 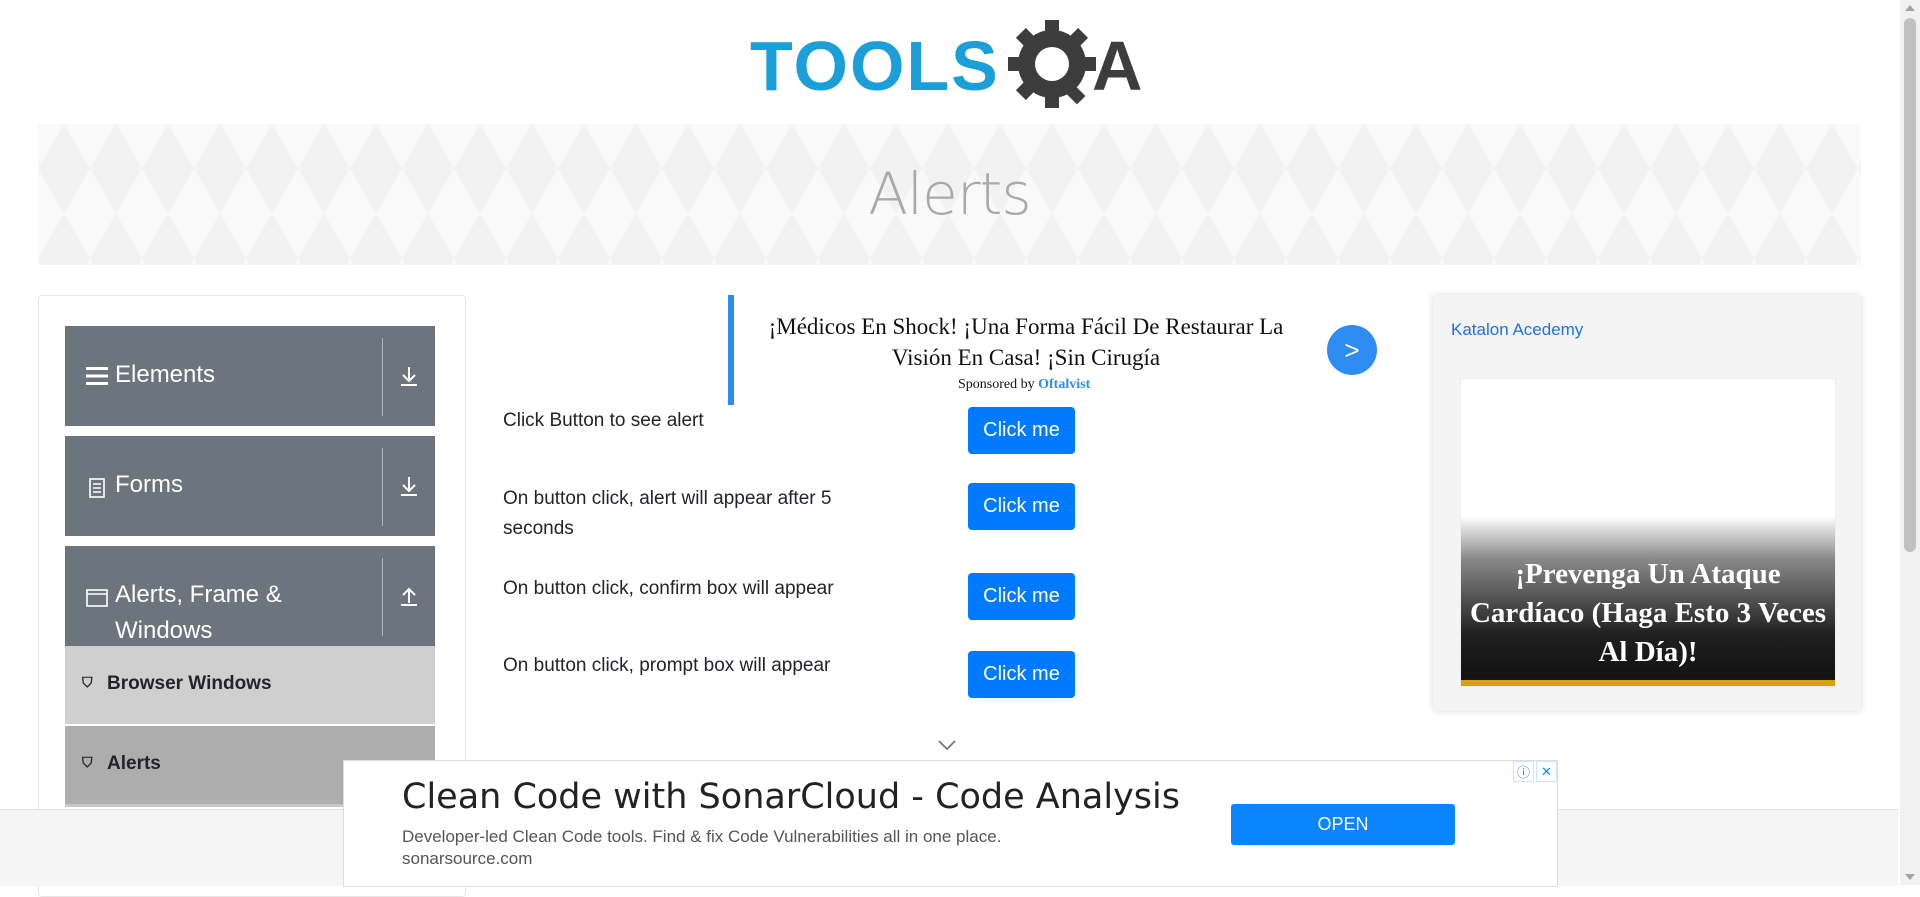 I want to click on alert-row-label: Click Button to see alert, so click(x=603, y=420).